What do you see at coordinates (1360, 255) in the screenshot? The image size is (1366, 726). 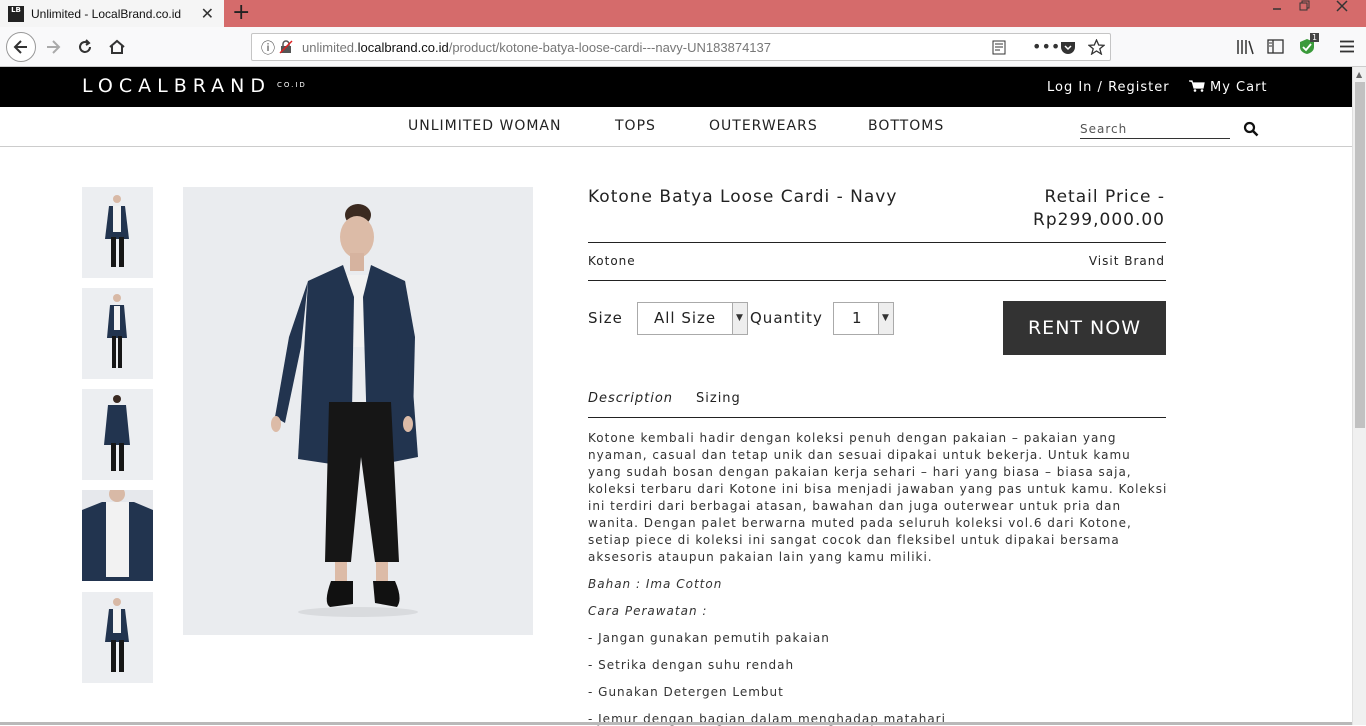 I see `scroll-thumb` at bounding box center [1360, 255].